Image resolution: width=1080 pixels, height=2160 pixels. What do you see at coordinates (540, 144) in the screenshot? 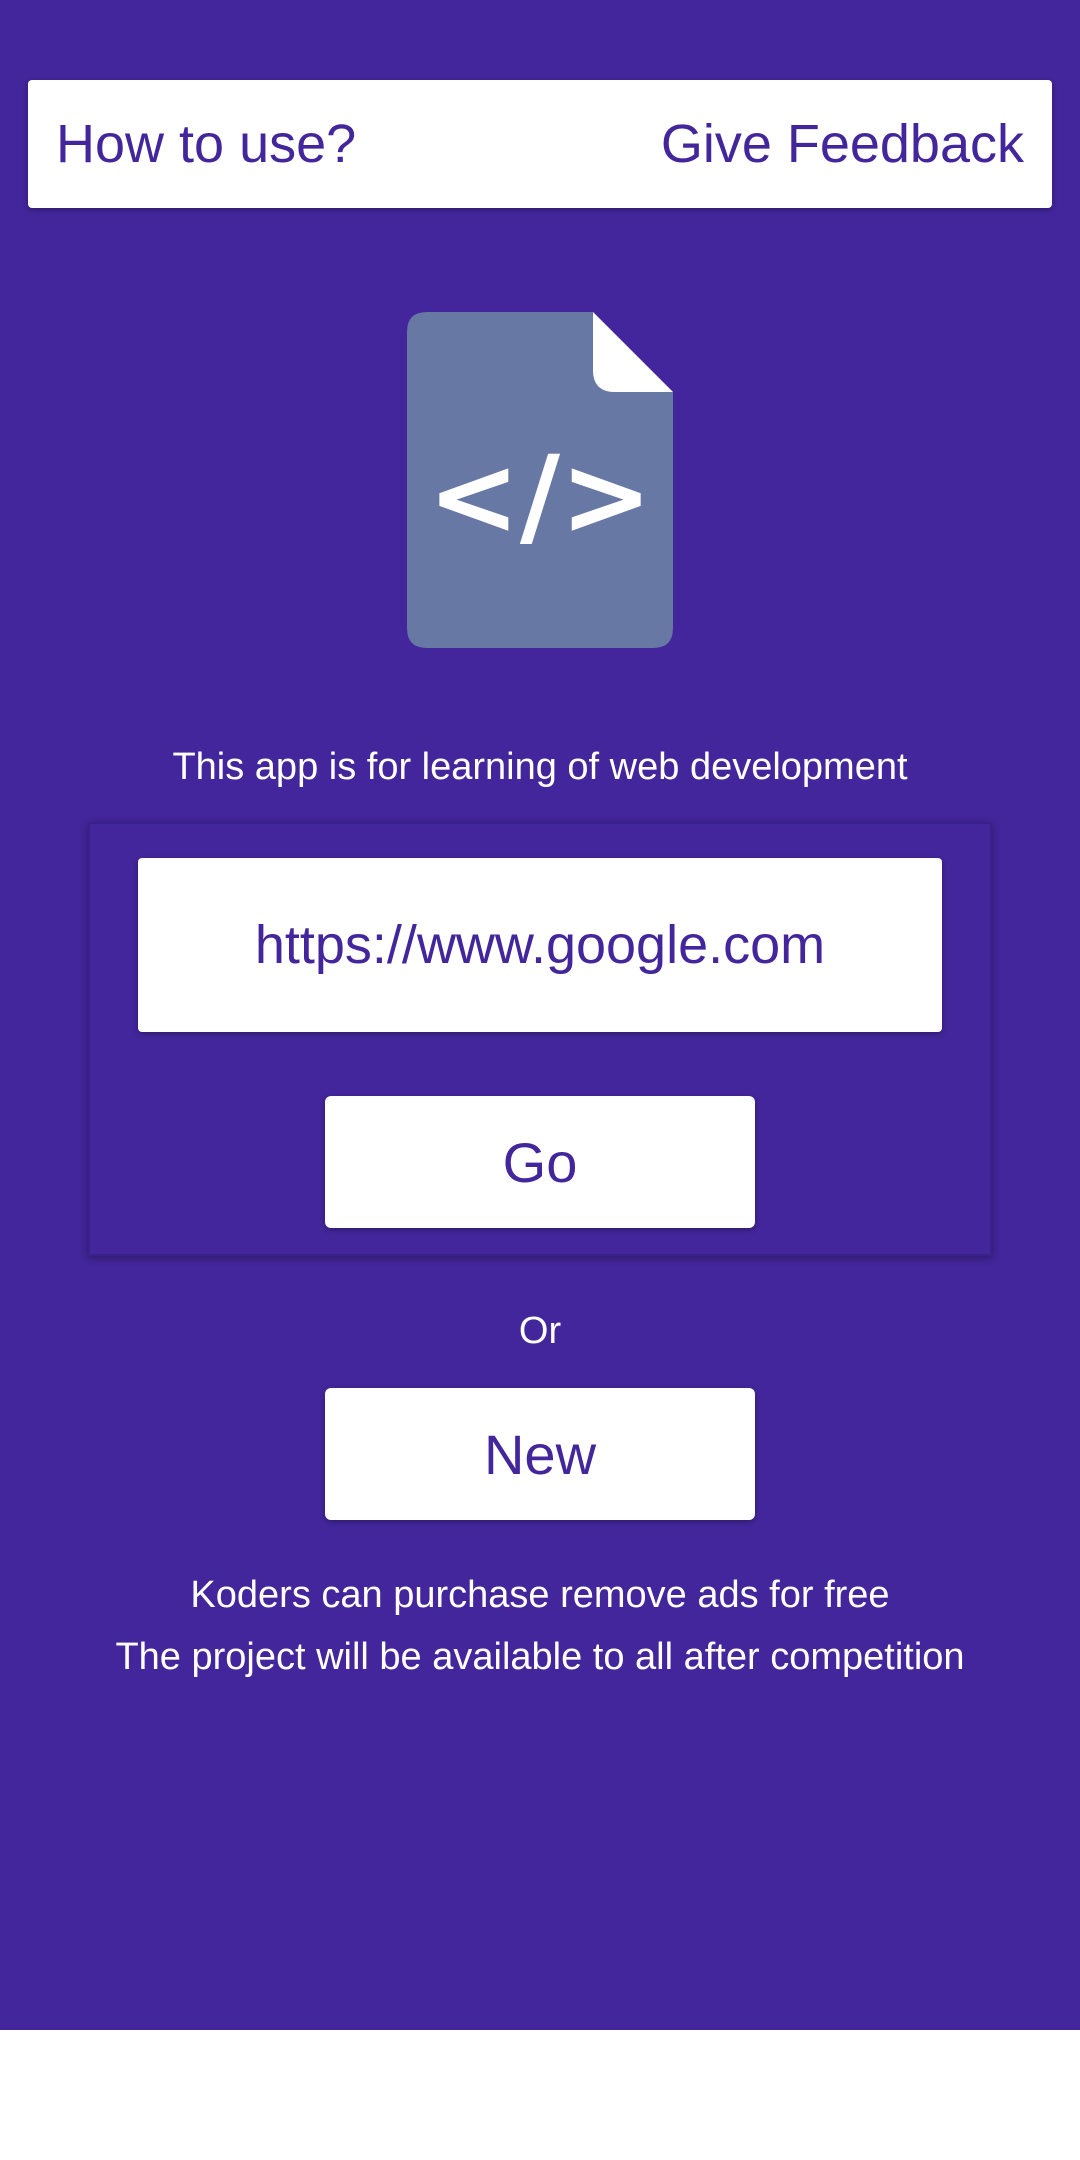
I see `top-links-card: How to use? Give Feedback` at bounding box center [540, 144].